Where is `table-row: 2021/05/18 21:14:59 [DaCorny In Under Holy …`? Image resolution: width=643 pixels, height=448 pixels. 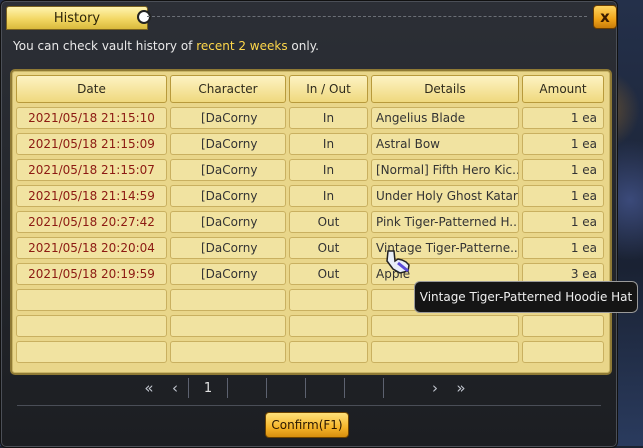 table-row: 2021/05/18 21:14:59 [DaCorny In Under Holy … is located at coordinates (310, 196).